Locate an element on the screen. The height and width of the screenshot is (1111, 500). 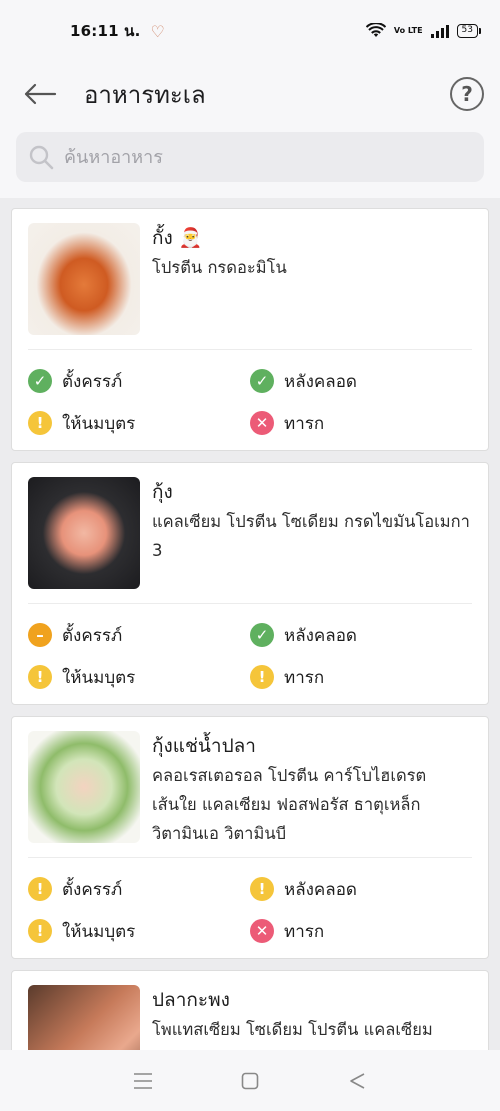
status-postpartum: ! หลังคลอด is located at coordinates (361, 889).